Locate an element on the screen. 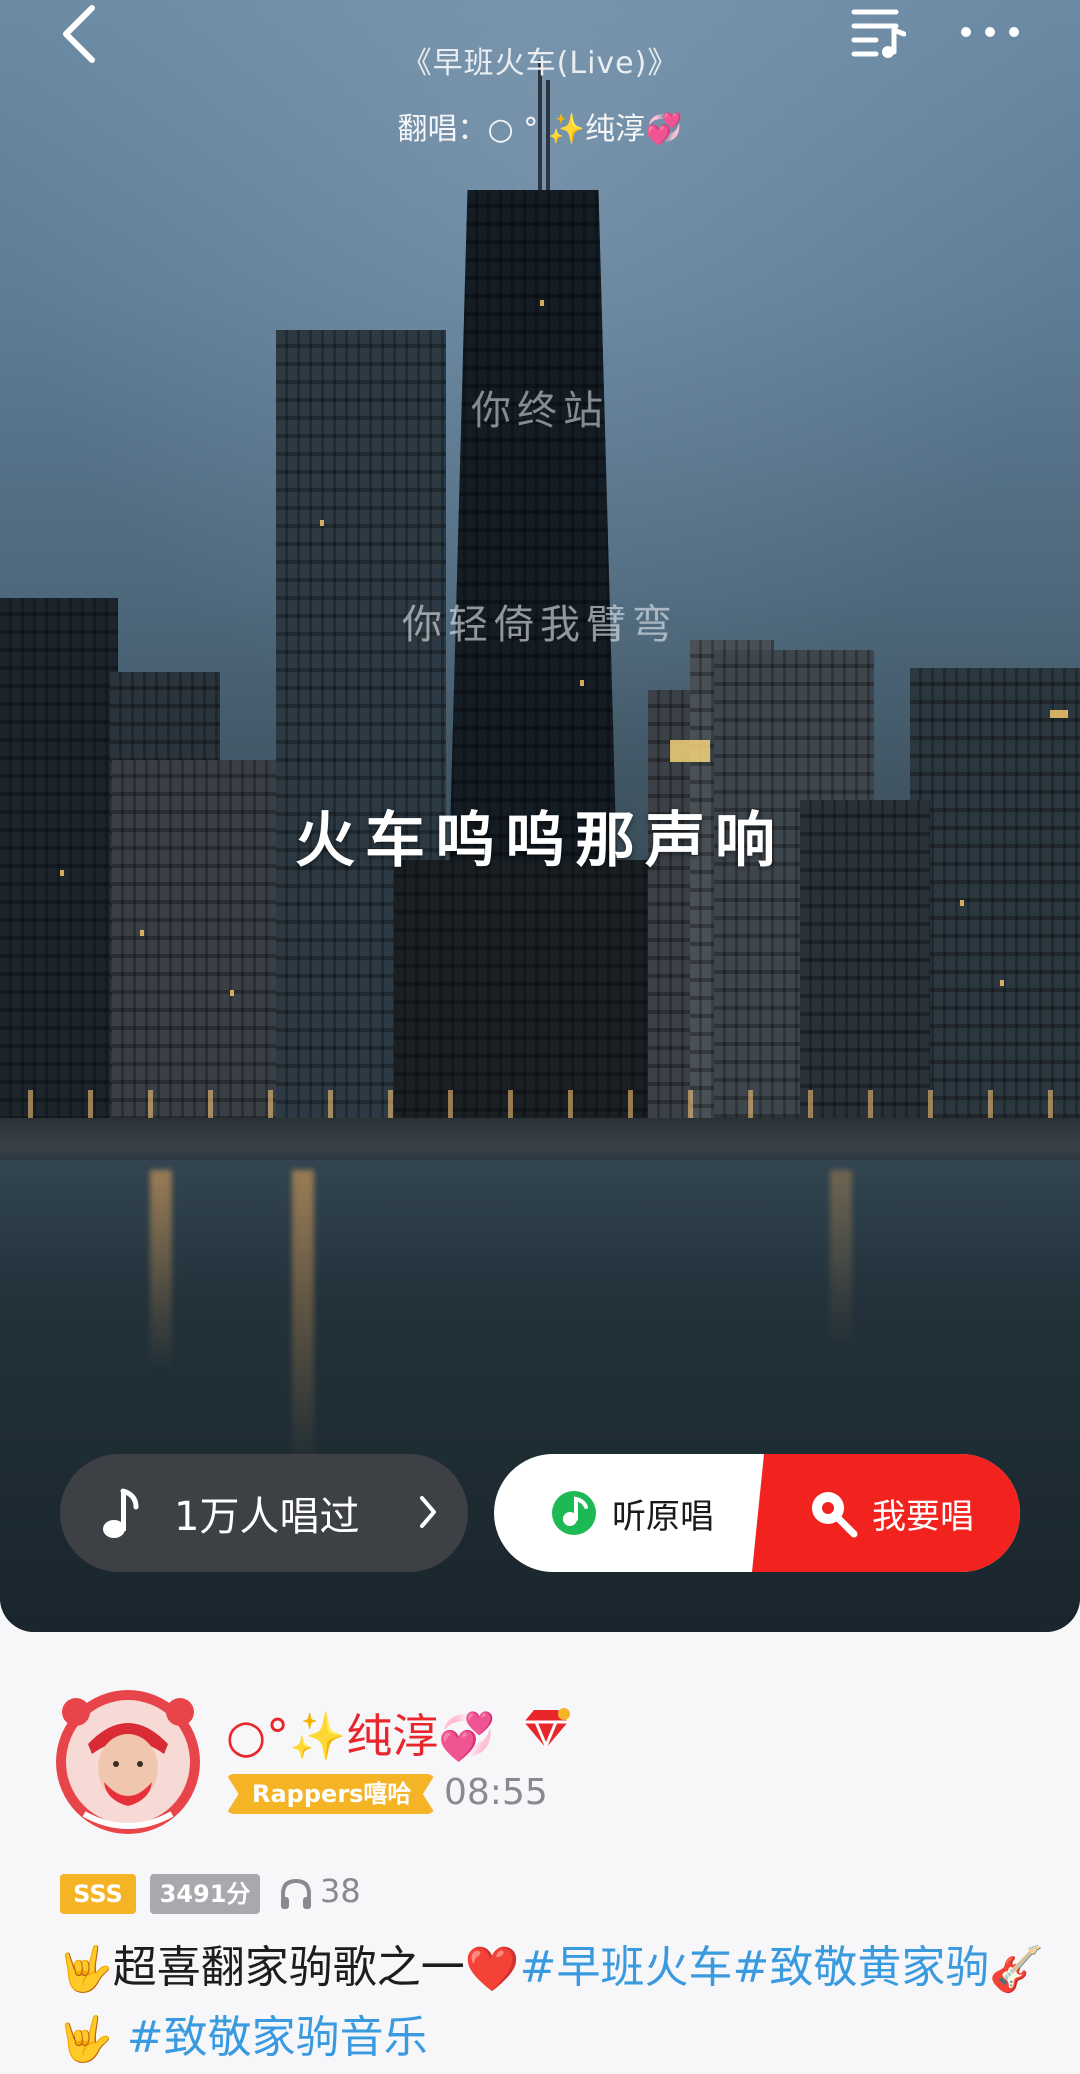 This screenshot has height=2074, width=1080. genre-tag: Rappers嘻哈 is located at coordinates (331, 1794).